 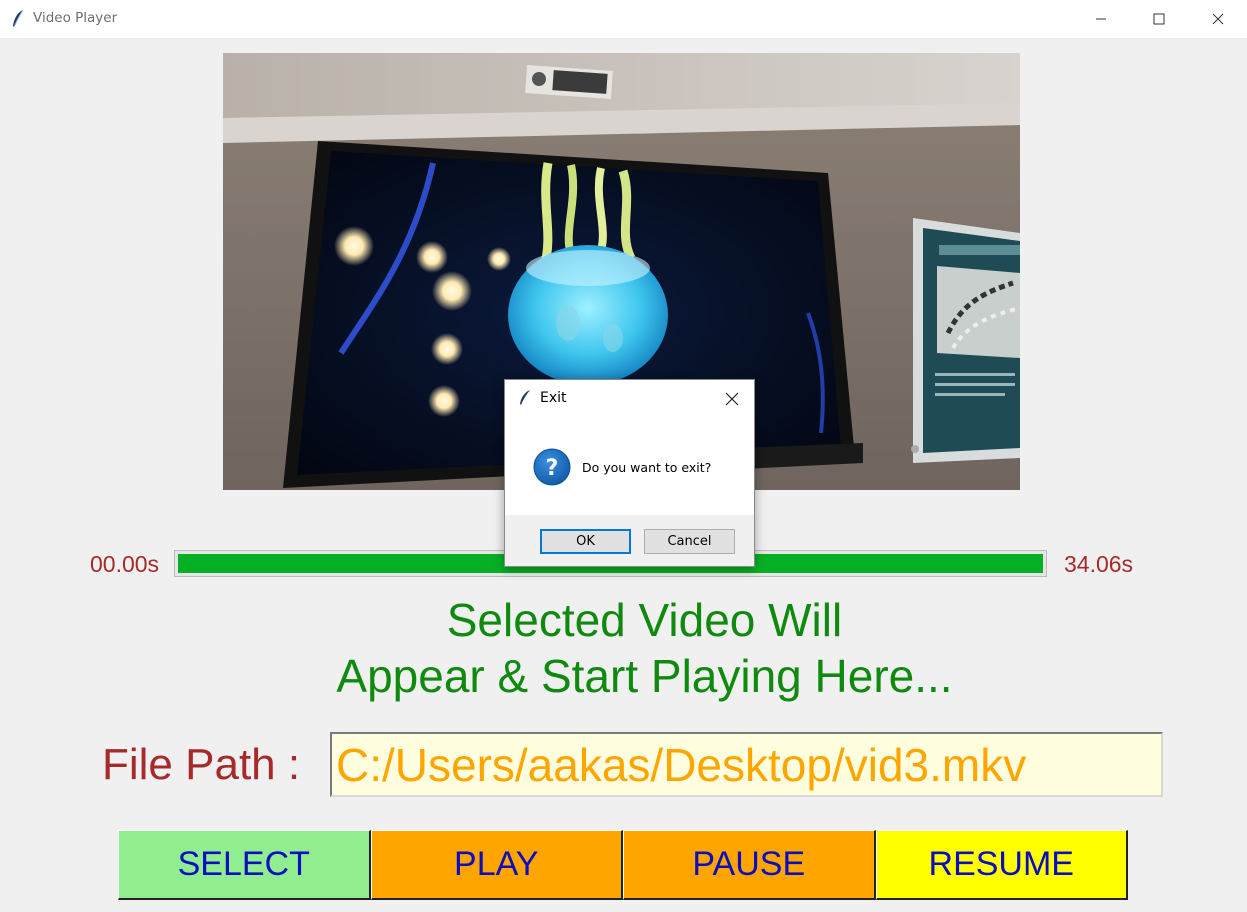 I want to click on title-bar: Video Player, so click(x=623, y=19).